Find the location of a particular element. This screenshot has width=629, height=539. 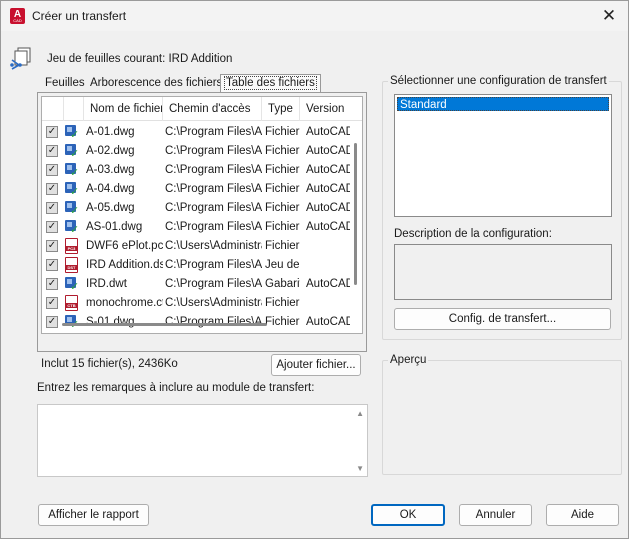

window-title: Créer un transfert is located at coordinates (79, 16).